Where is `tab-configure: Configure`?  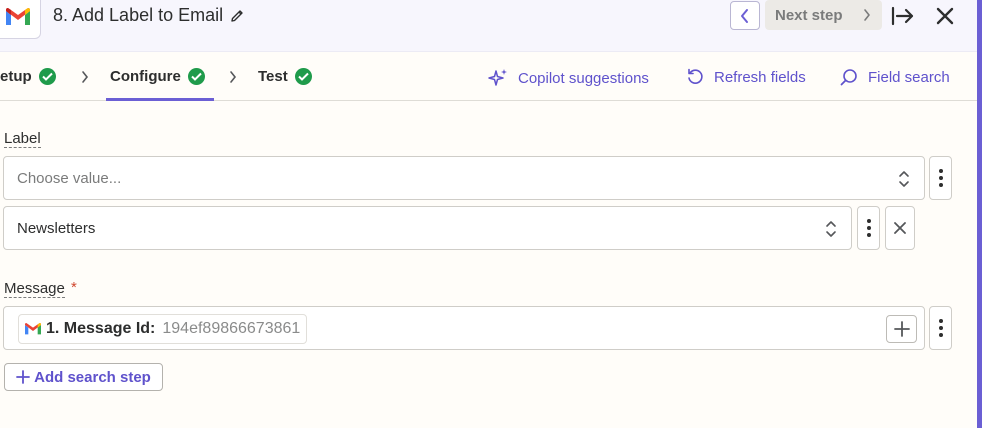
tab-configure: Configure is located at coordinates (157, 76).